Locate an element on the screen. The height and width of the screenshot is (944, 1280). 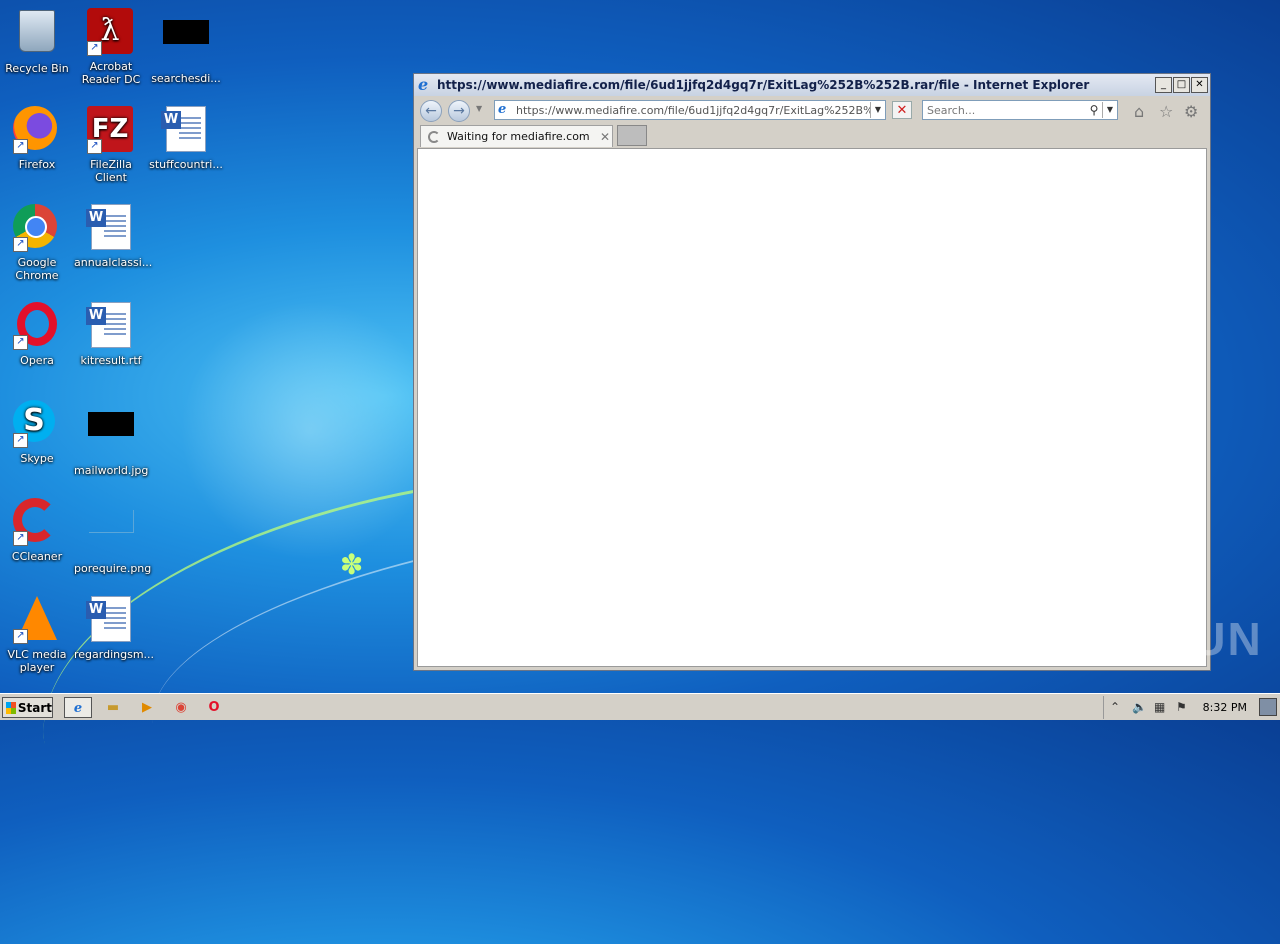
desktop-icon-label: CCleaner is located at coordinates (37, 556).